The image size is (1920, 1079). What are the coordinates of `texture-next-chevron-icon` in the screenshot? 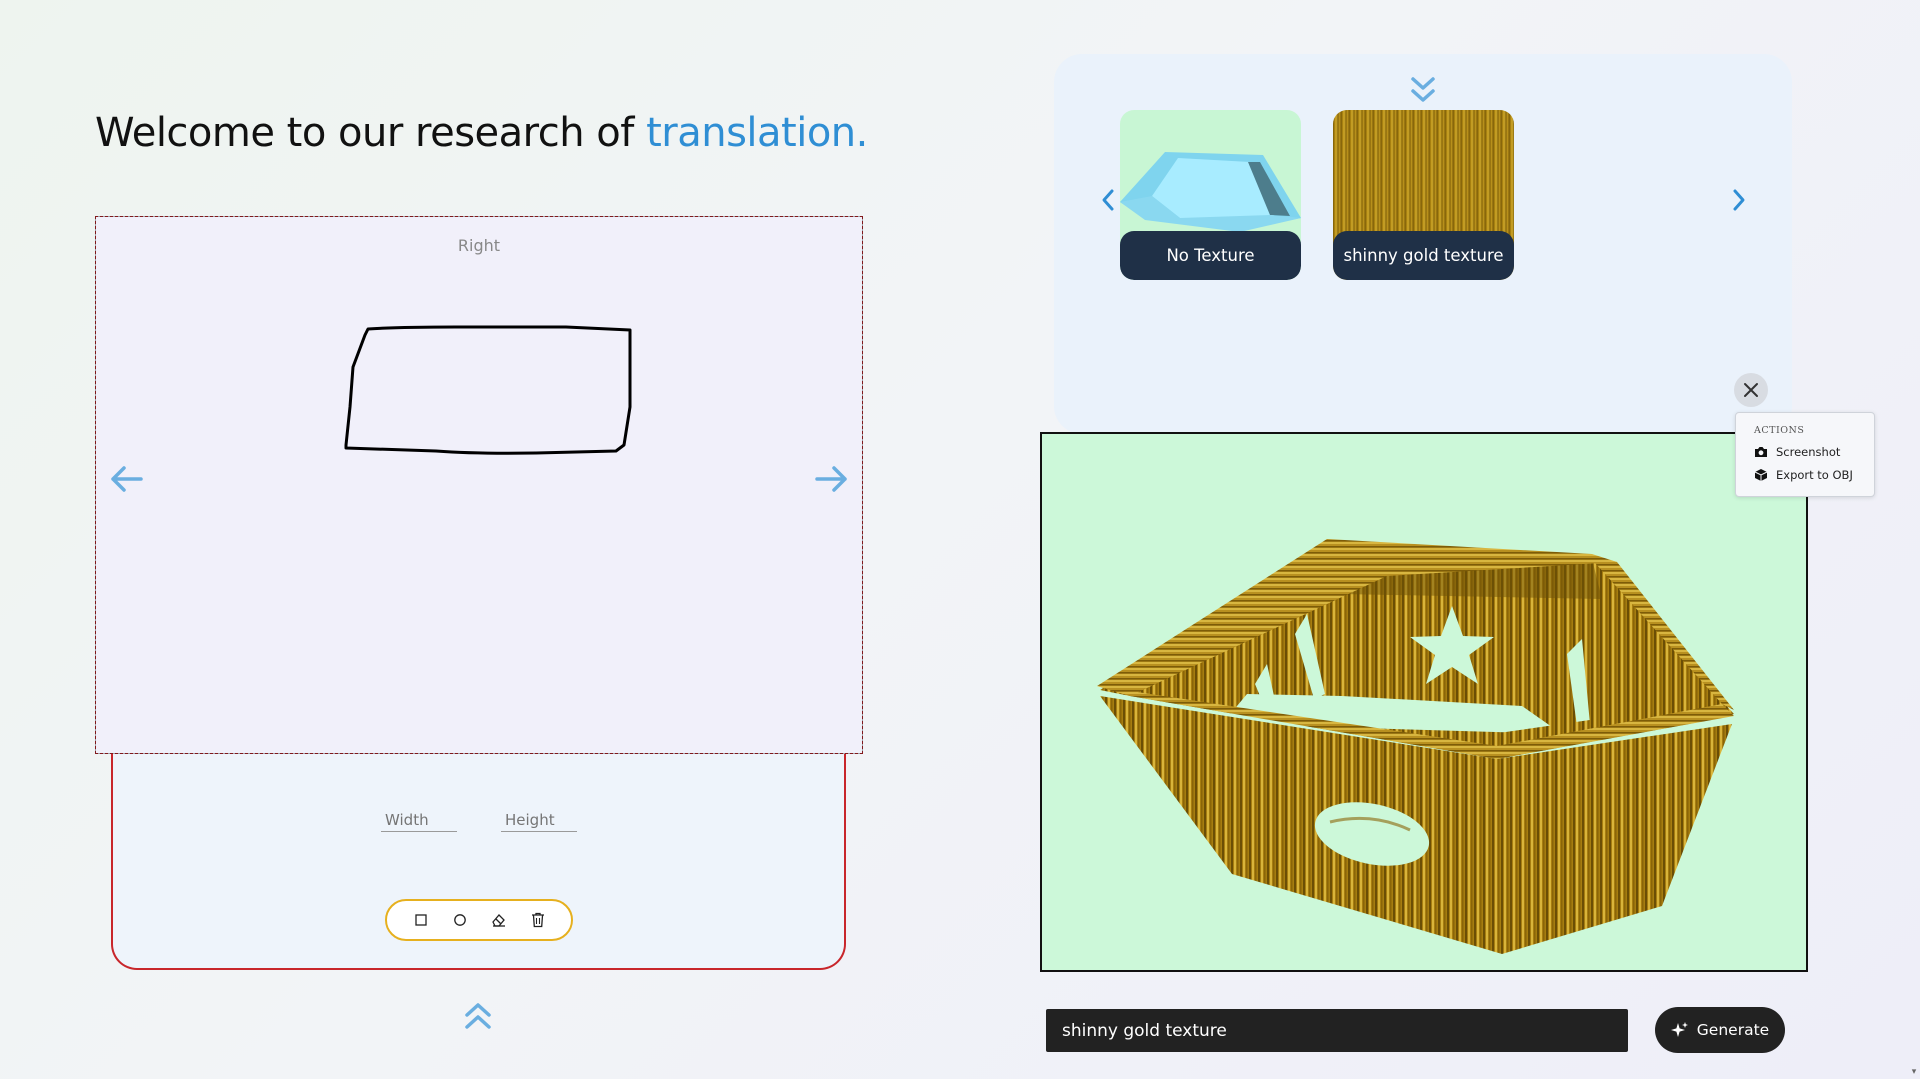 It's located at (1739, 200).